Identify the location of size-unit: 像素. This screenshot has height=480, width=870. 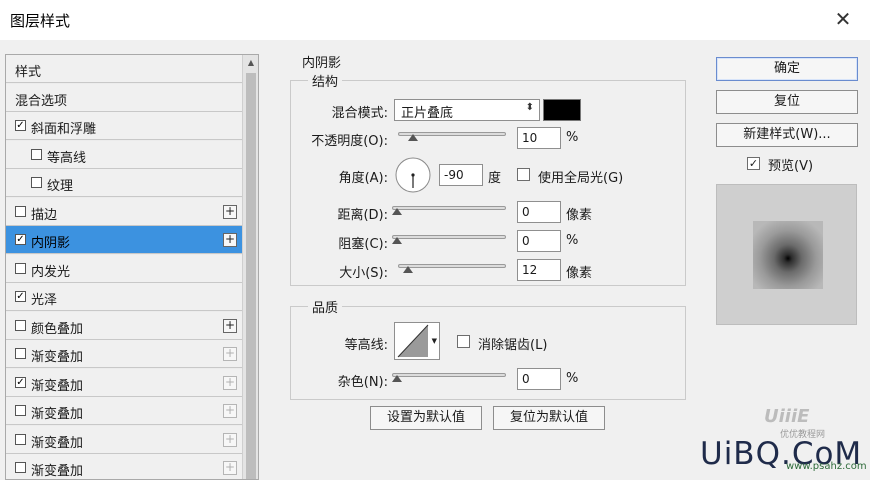
(579, 273).